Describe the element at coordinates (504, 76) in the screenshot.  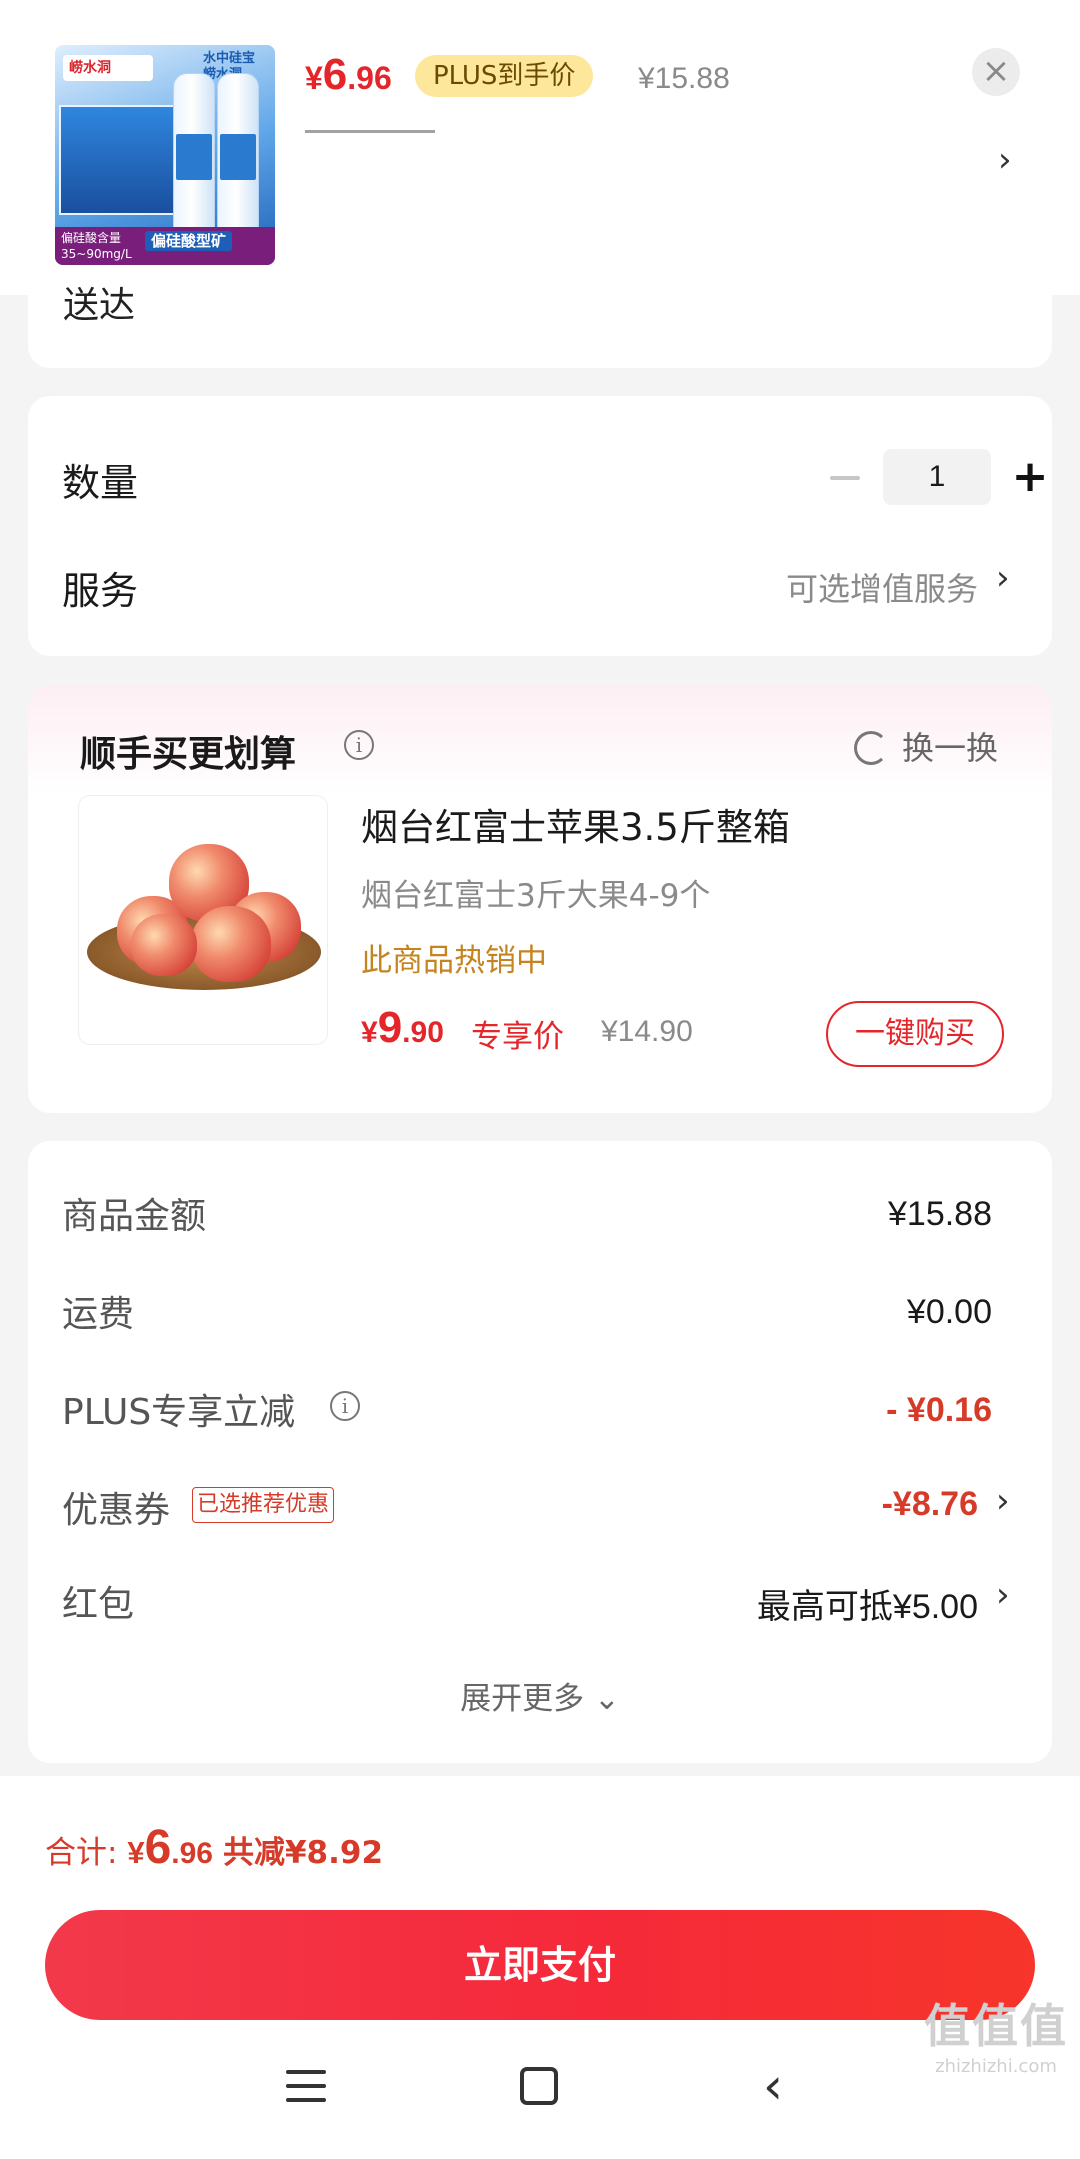
I see `plus-price-badge: PLUS到手价` at that location.